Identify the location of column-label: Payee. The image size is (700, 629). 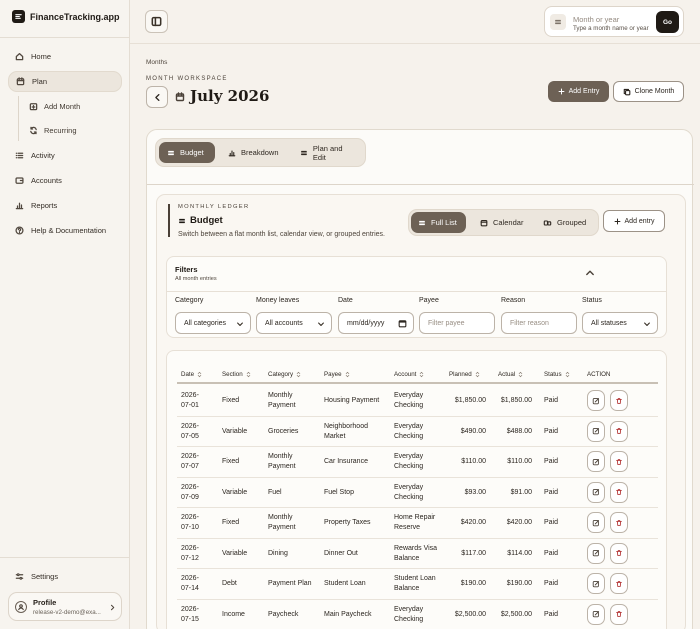
(333, 374).